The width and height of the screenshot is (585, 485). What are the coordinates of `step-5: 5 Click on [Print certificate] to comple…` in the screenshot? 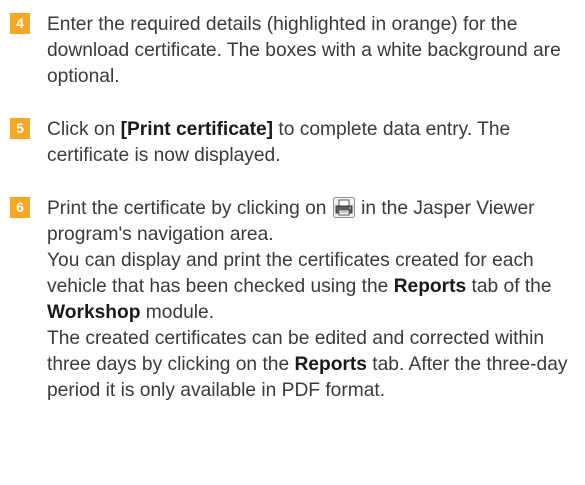 It's located at (295, 143).